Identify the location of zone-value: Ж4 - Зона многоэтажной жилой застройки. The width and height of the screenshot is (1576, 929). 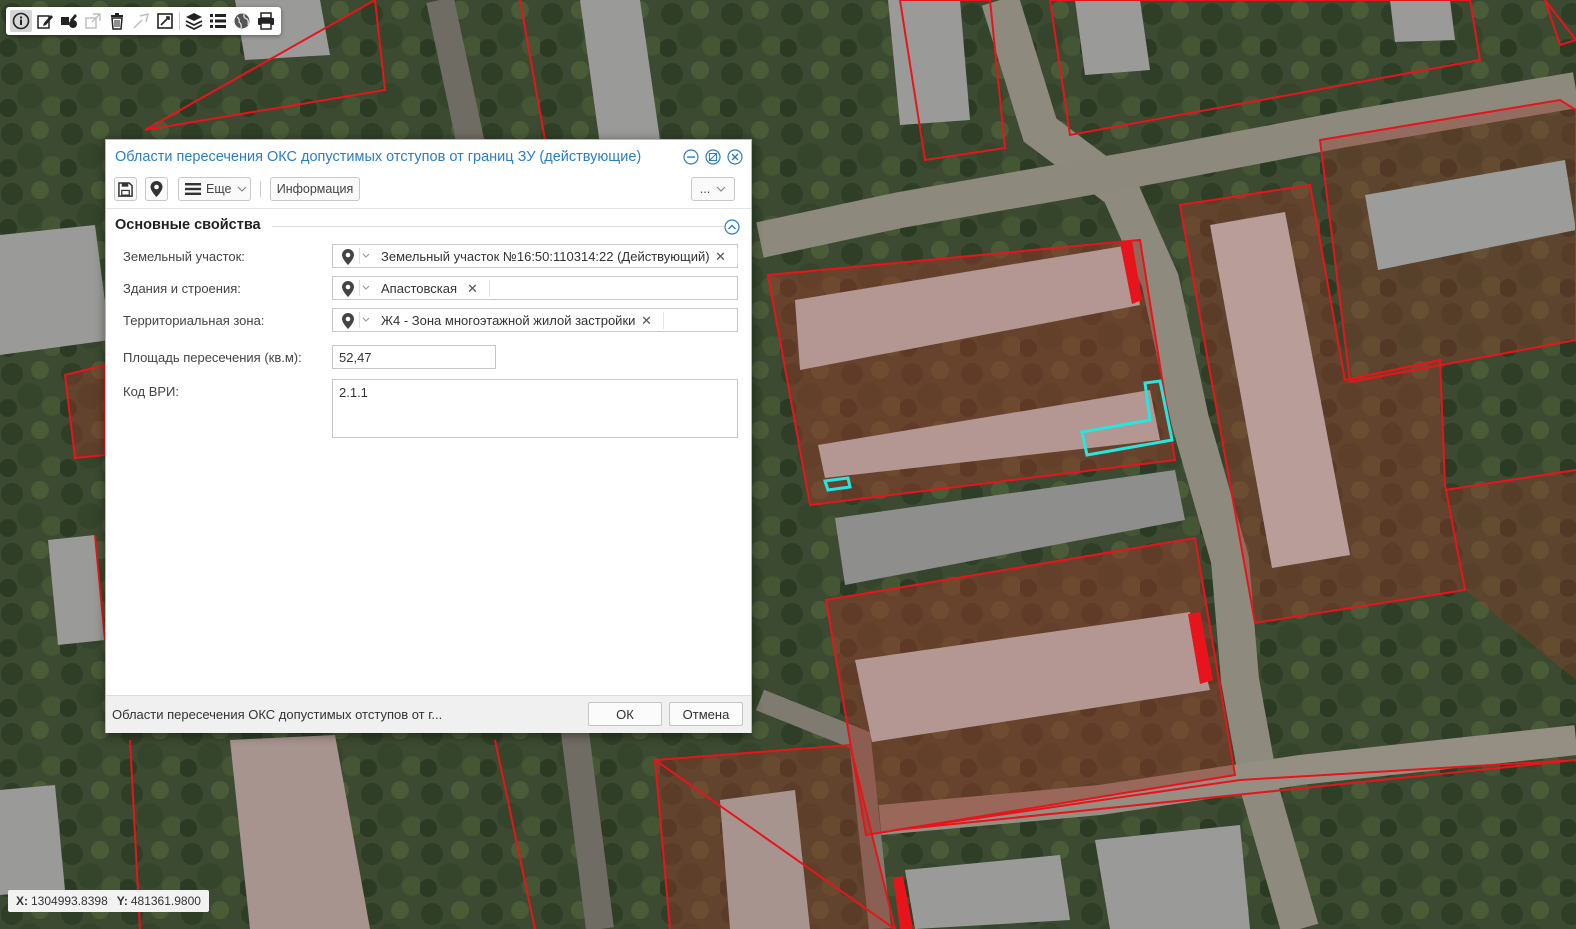
(508, 320).